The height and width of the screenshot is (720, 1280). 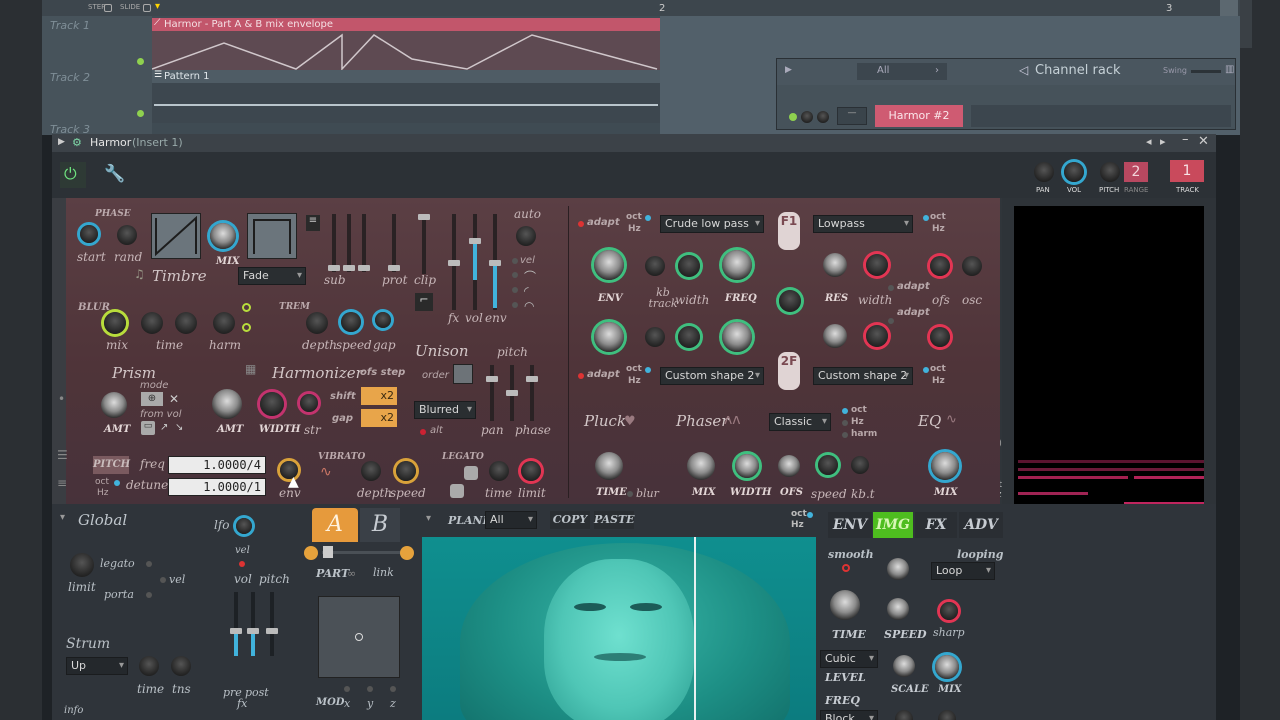 I want to click on title-arrow-icon: ▶, so click(x=61, y=142).